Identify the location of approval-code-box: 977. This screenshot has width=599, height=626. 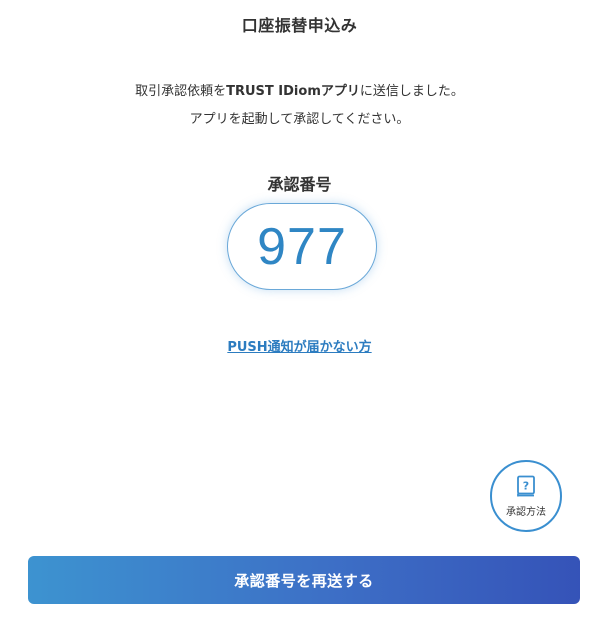
(302, 246).